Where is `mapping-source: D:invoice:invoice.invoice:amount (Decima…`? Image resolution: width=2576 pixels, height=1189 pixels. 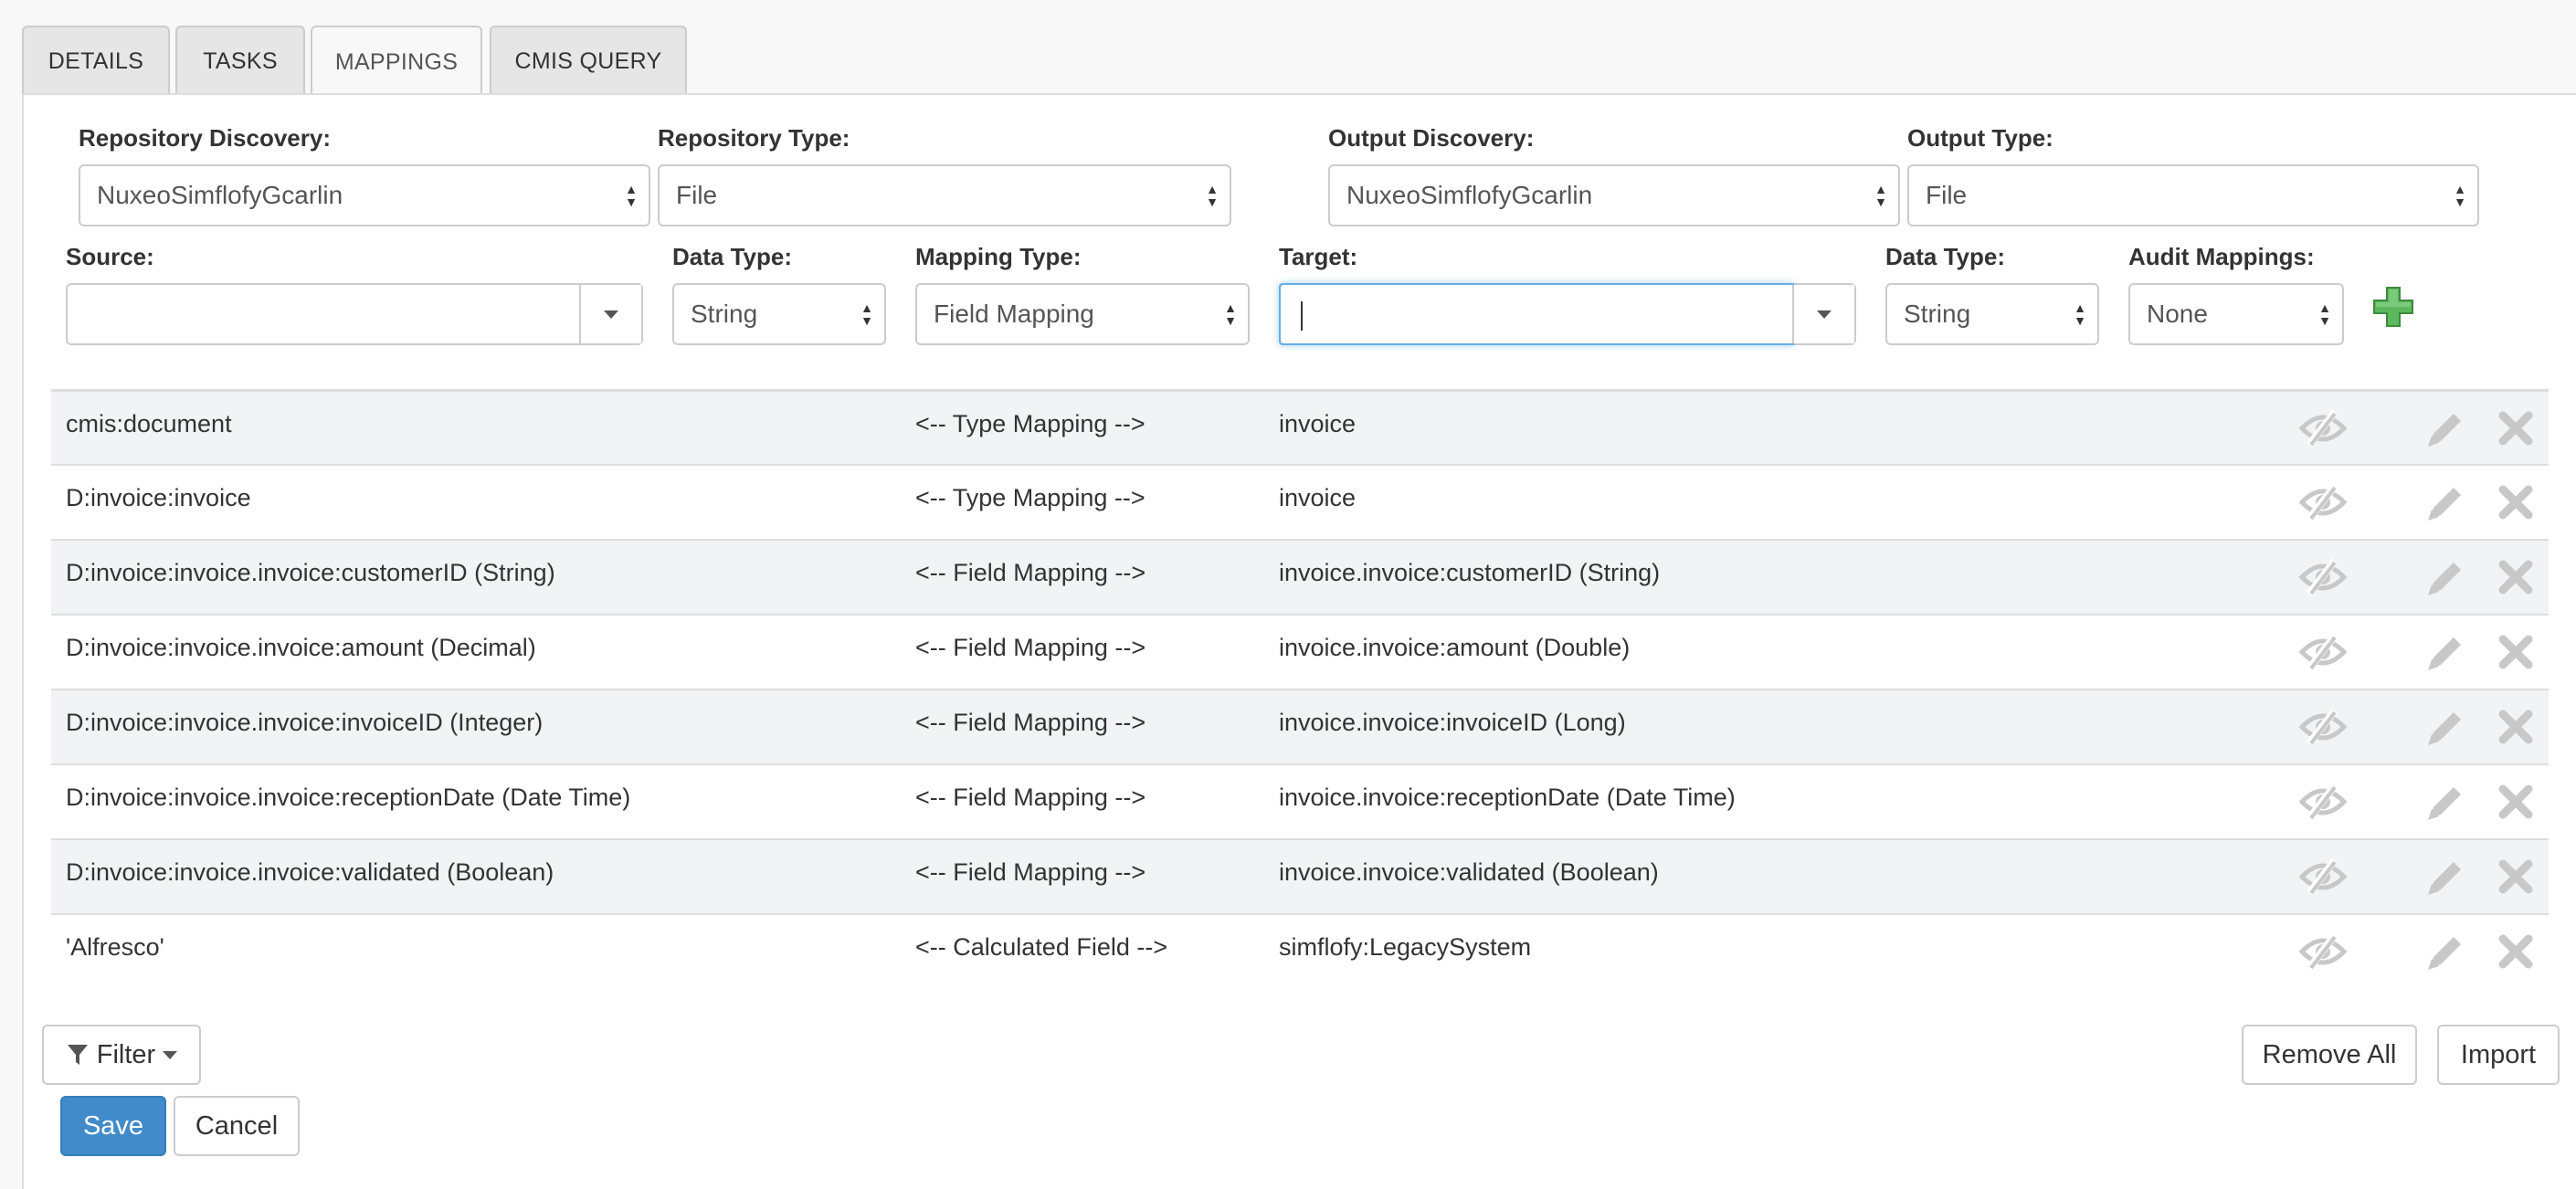
mapping-source: D:invoice:invoice.invoice:amount (Decima… is located at coordinates (301, 647).